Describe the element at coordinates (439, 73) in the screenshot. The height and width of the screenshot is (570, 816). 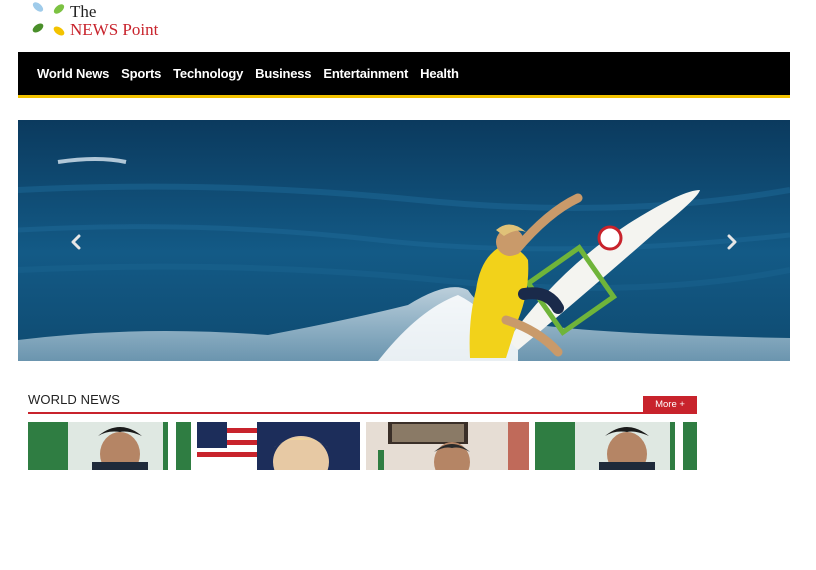
I see `nav-item-health: Health` at that location.